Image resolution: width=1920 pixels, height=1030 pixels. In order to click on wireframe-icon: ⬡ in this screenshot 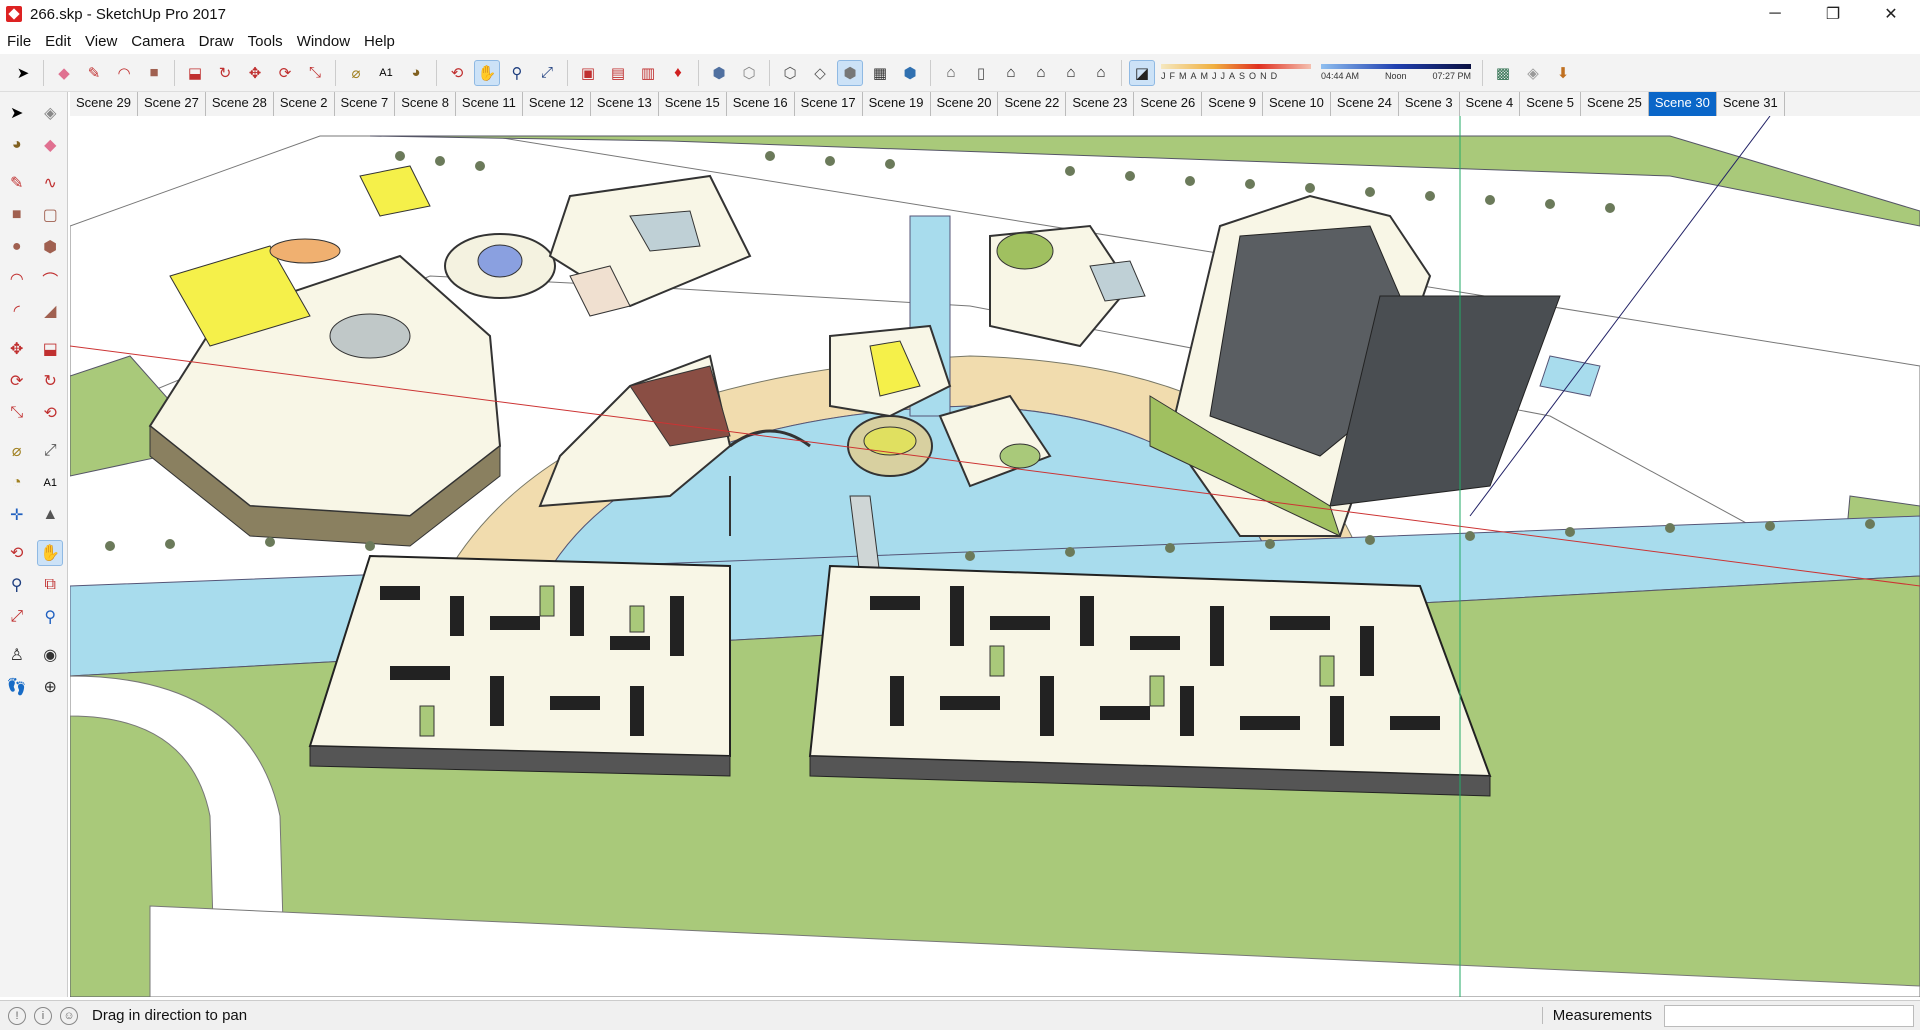, I will do `click(790, 73)`.